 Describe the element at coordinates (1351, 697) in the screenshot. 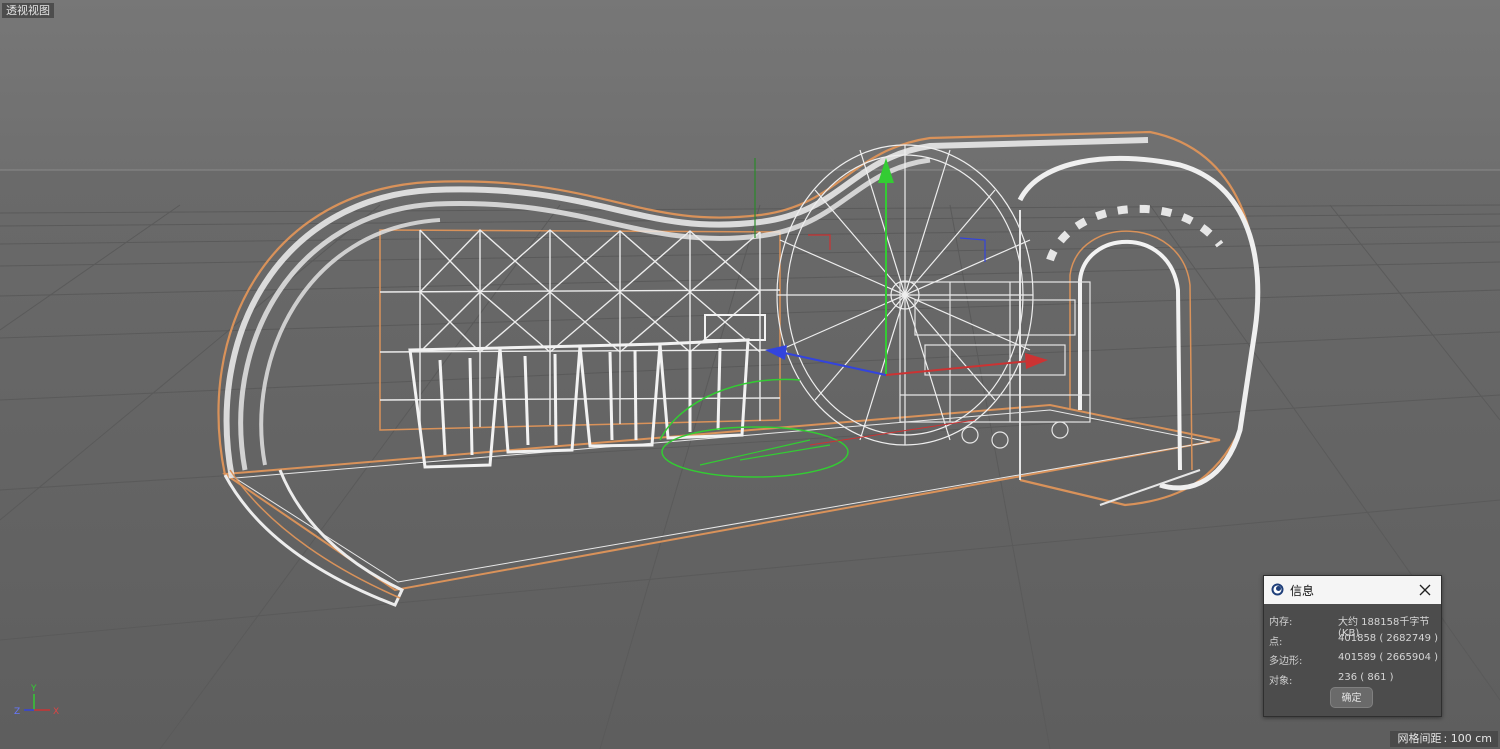

I see `ok-button: 确定` at that location.